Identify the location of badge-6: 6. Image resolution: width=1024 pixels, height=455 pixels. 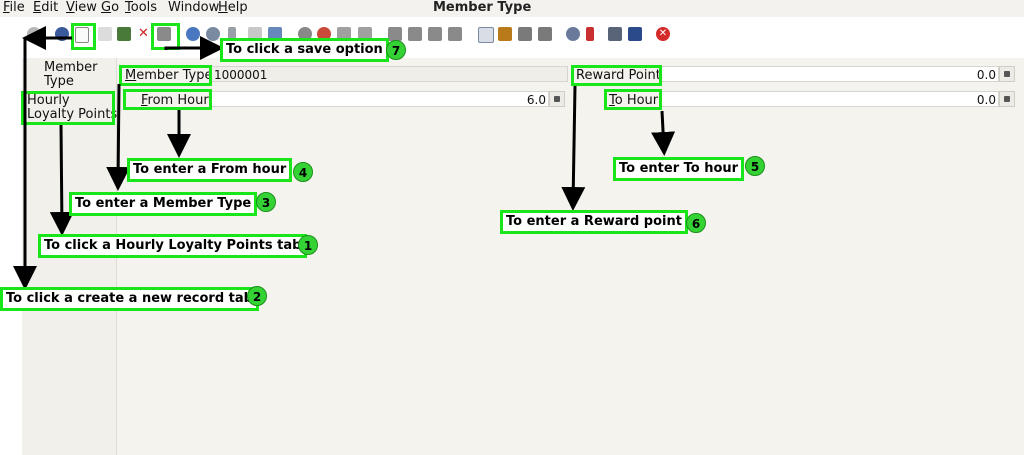
(696, 223).